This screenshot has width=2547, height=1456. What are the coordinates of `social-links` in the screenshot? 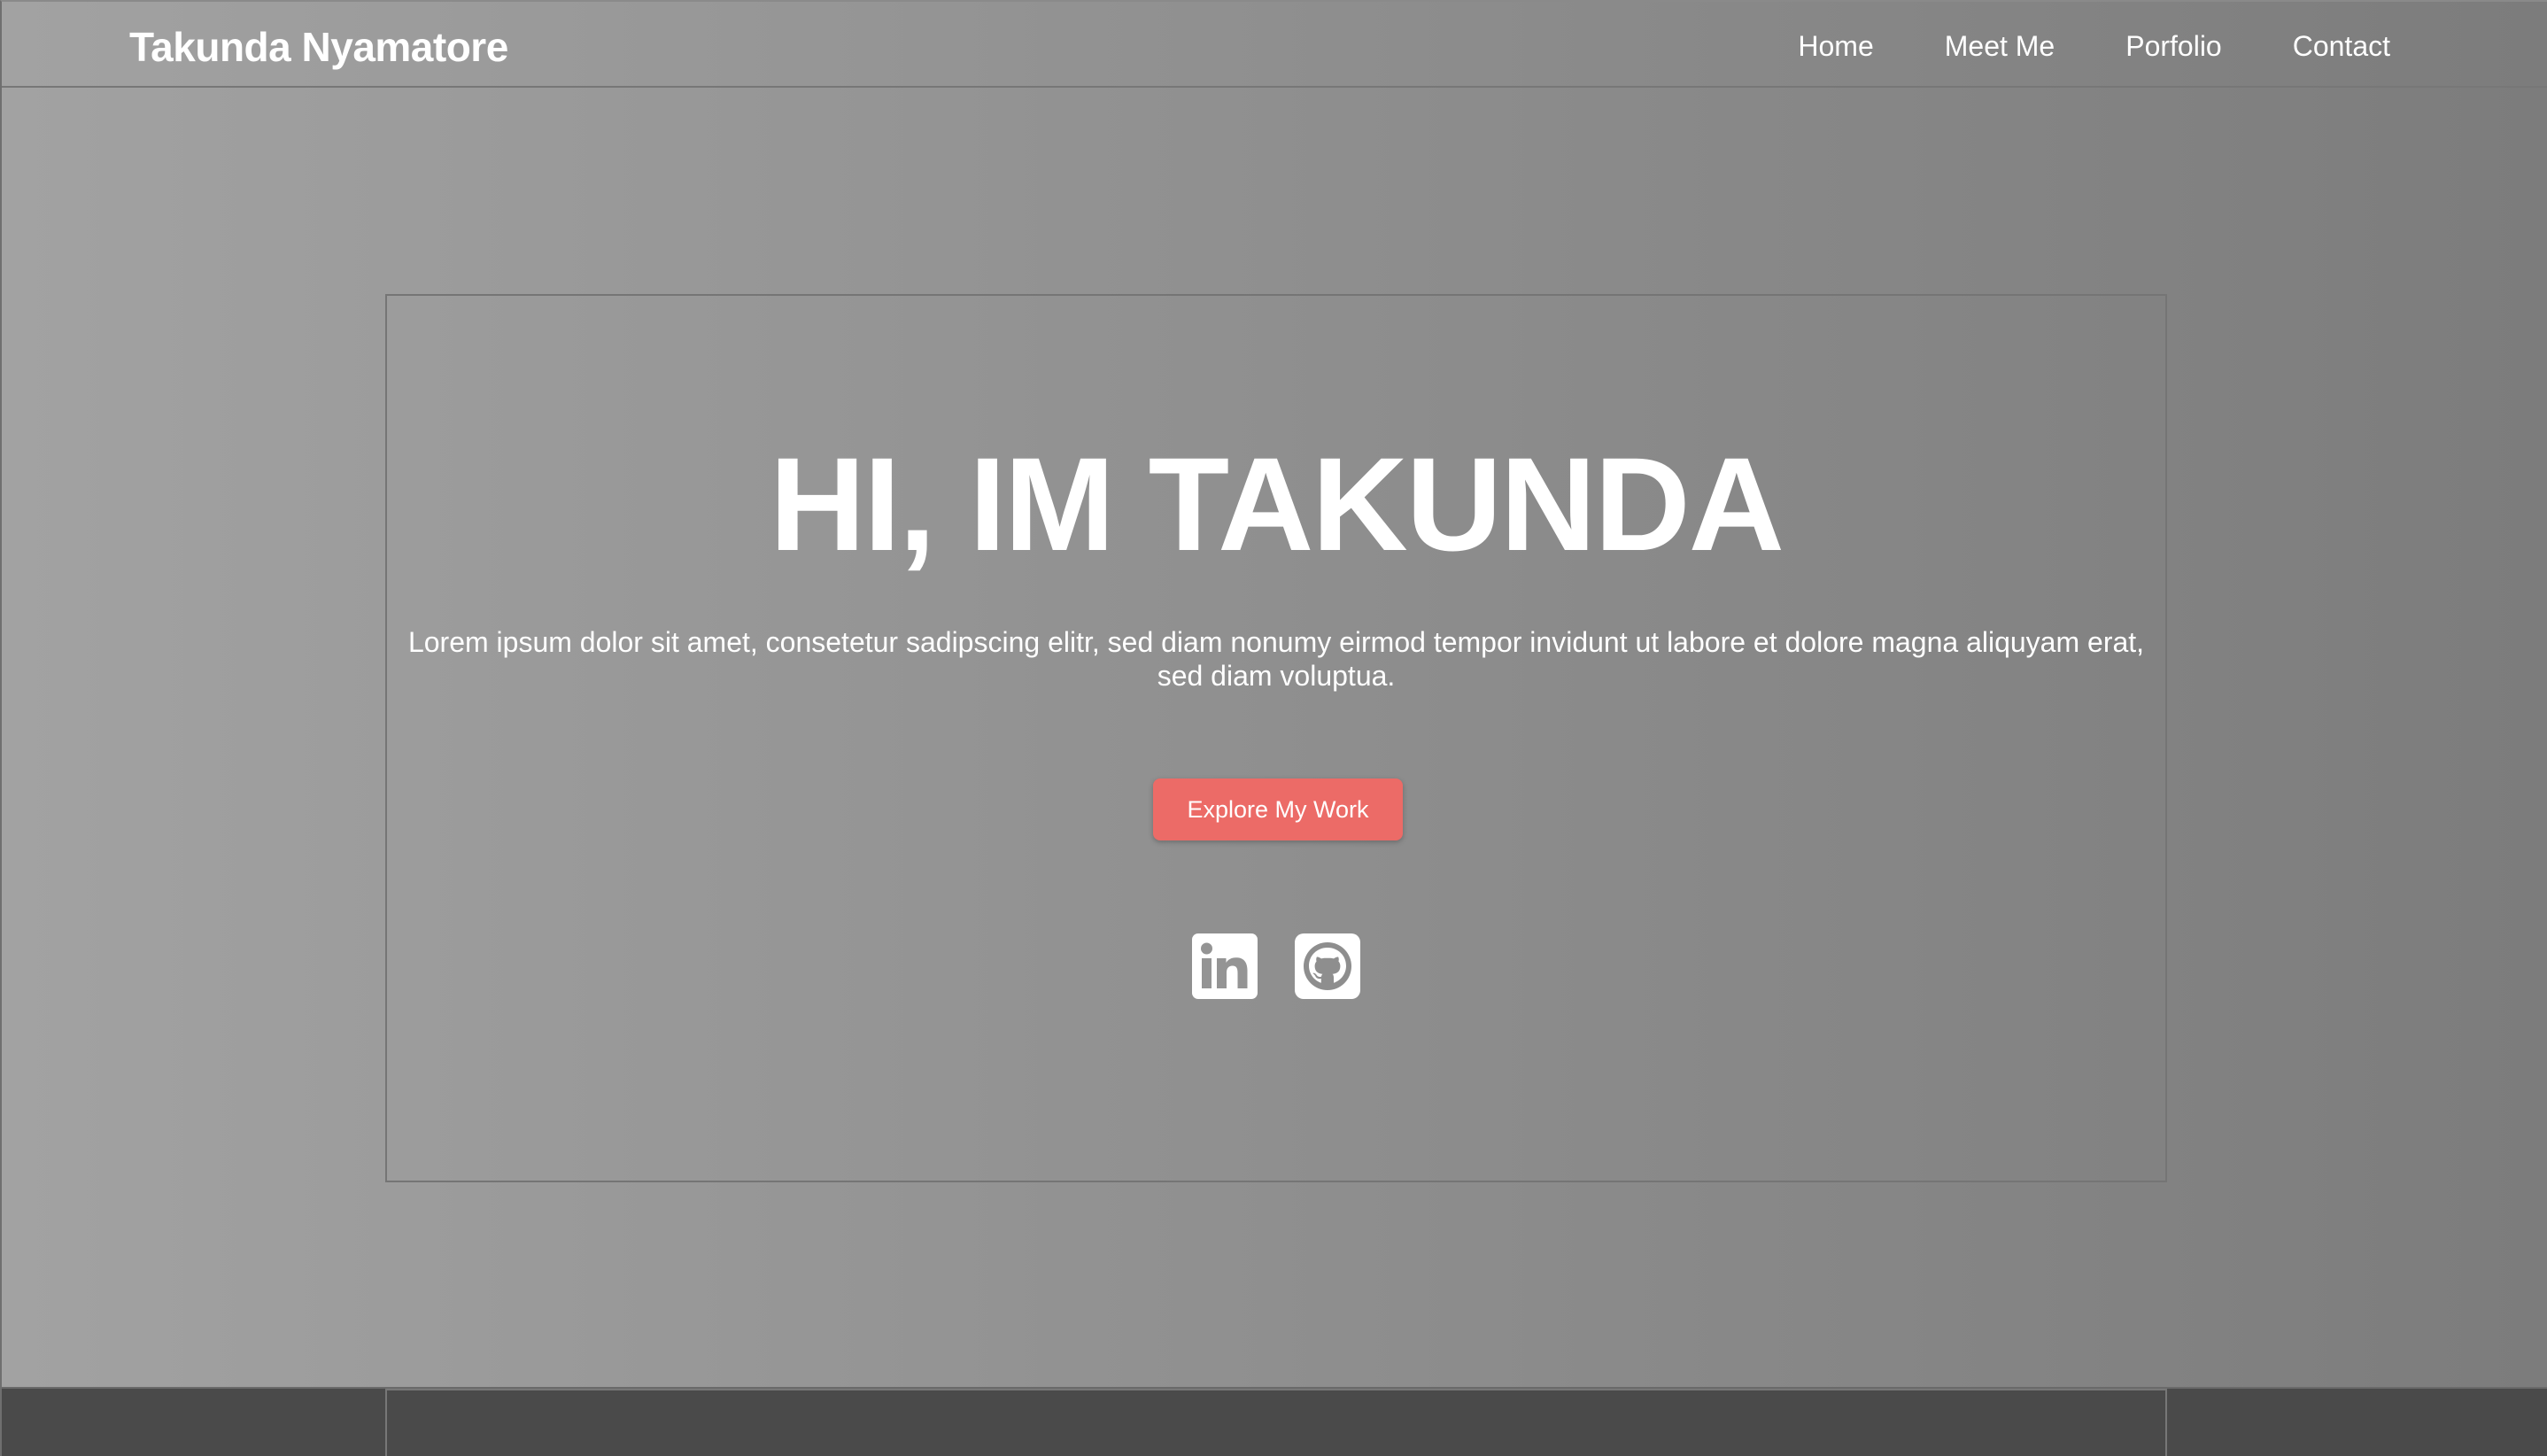 It's located at (1276, 966).